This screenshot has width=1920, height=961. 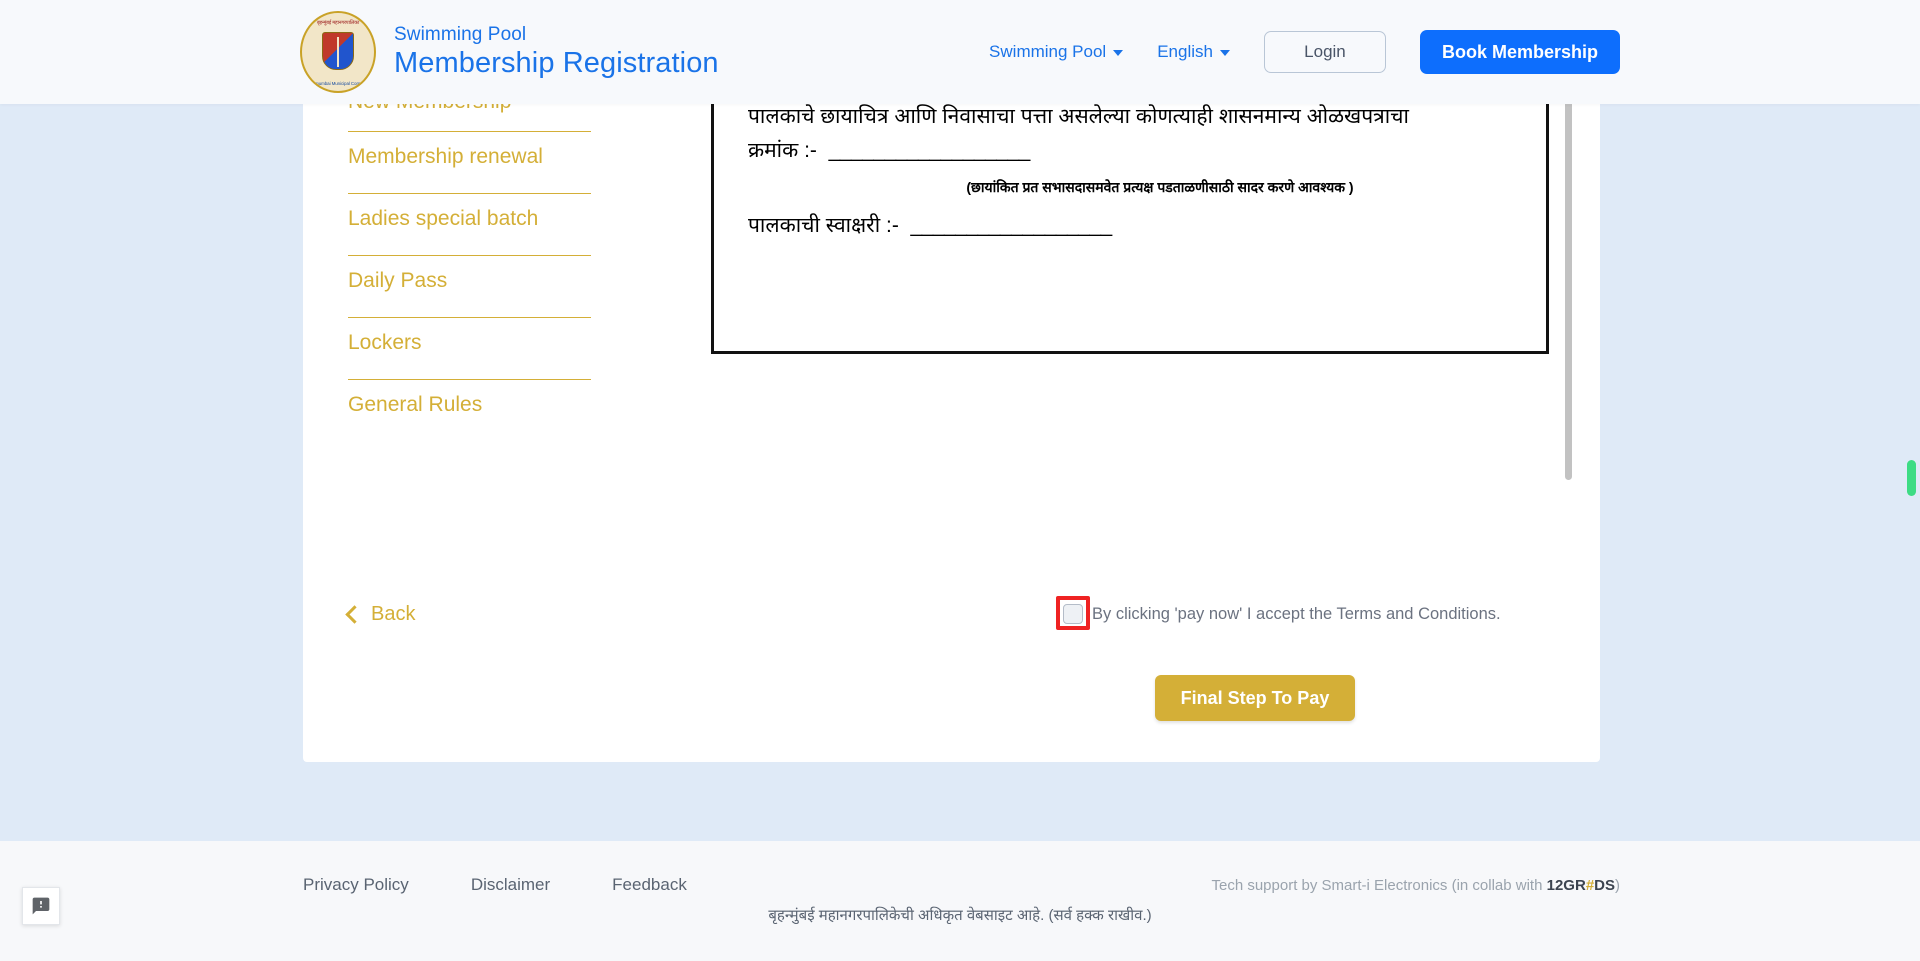 I want to click on sidebar-item-membership-renewal: Membership renewal, so click(x=469, y=163).